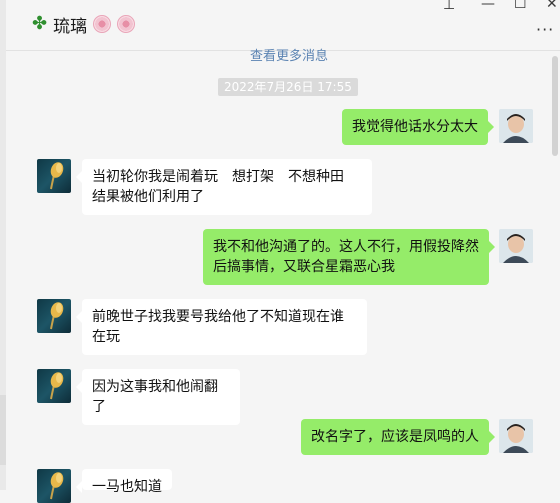 The height and width of the screenshot is (503, 560). What do you see at coordinates (70, 24) in the screenshot?
I see `chat-title: 琉璃` at bounding box center [70, 24].